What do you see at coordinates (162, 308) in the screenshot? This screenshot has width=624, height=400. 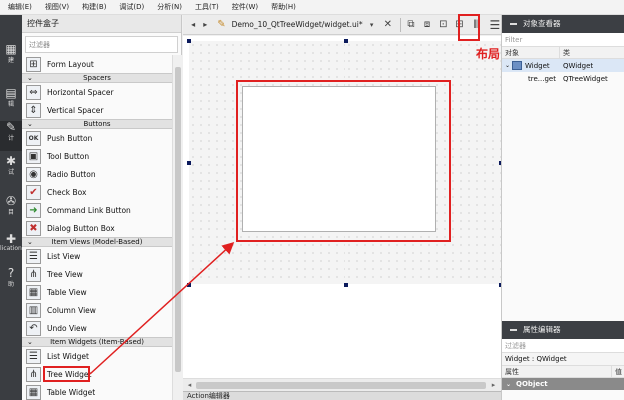 I see `annotation-arrow` at bounding box center [162, 308].